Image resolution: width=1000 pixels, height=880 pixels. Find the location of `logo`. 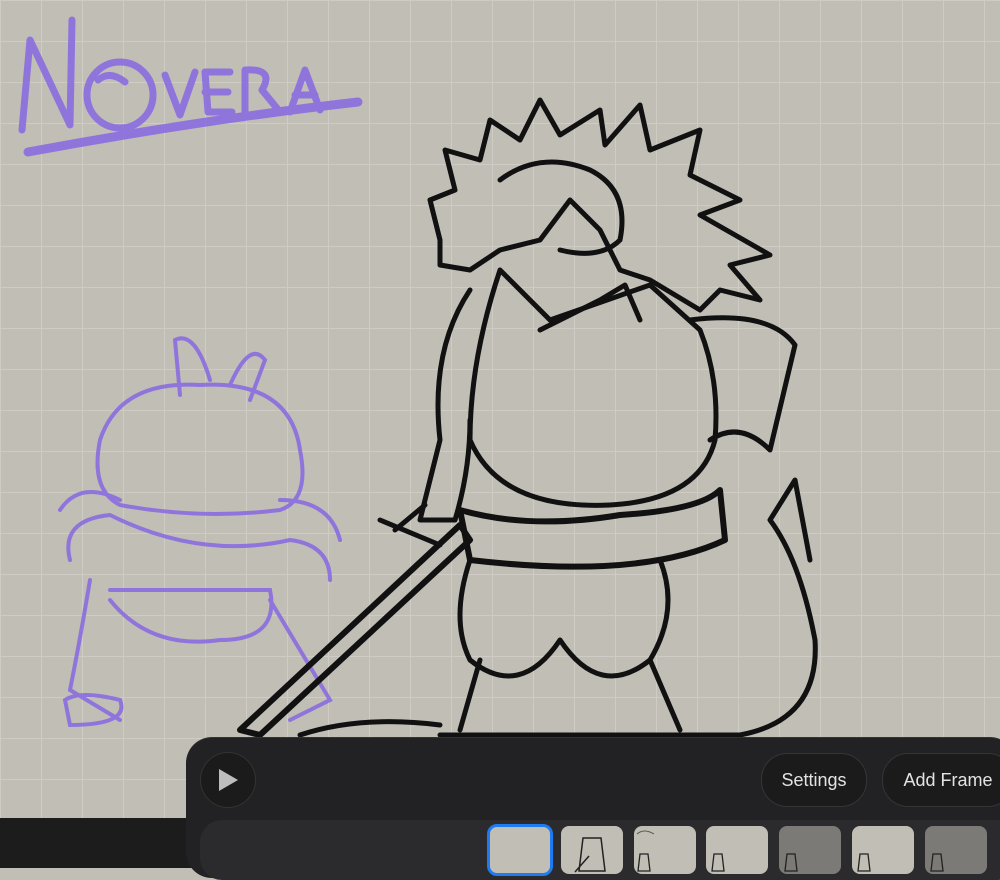

logo is located at coordinates (190, 86).